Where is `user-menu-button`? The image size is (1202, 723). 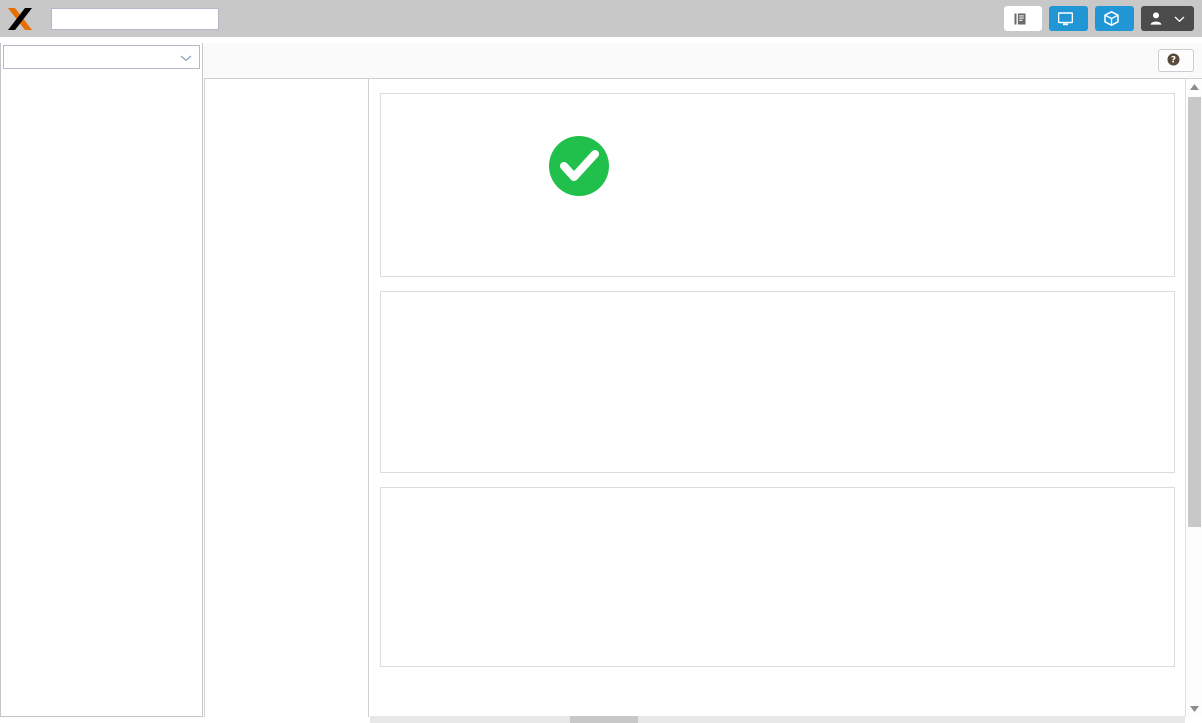 user-menu-button is located at coordinates (1167, 18).